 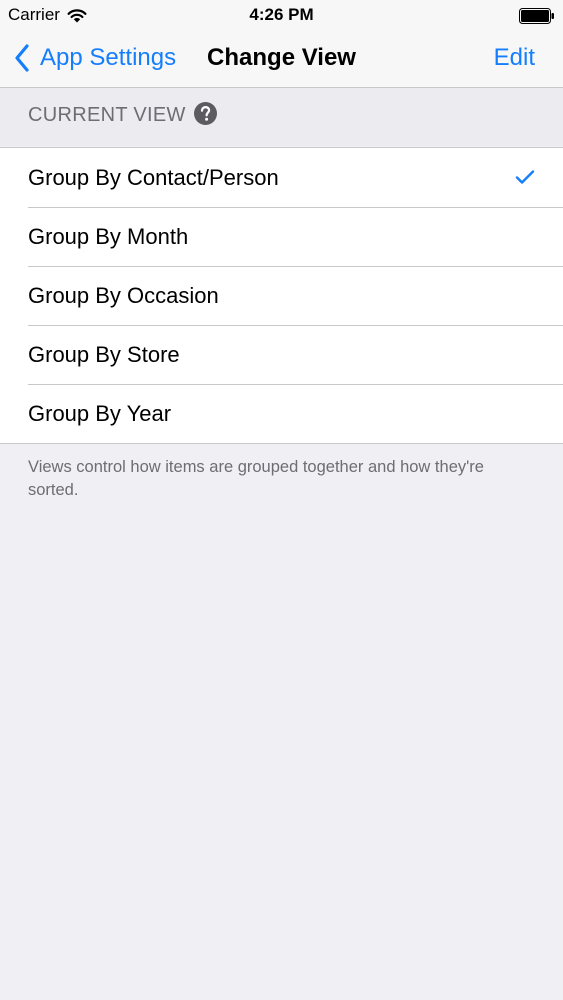 What do you see at coordinates (108, 236) in the screenshot?
I see `list-item-label: Group By Month` at bounding box center [108, 236].